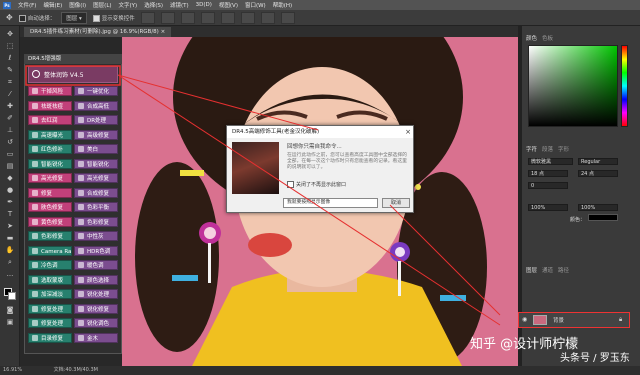 The width and height of the screenshot is (640, 375). What do you see at coordinates (98, 32) in the screenshot?
I see `document-tab: DR4.5插件练习素材(可删除).jpg @ 16.9%(RGB/8) ×` at bounding box center [98, 32].